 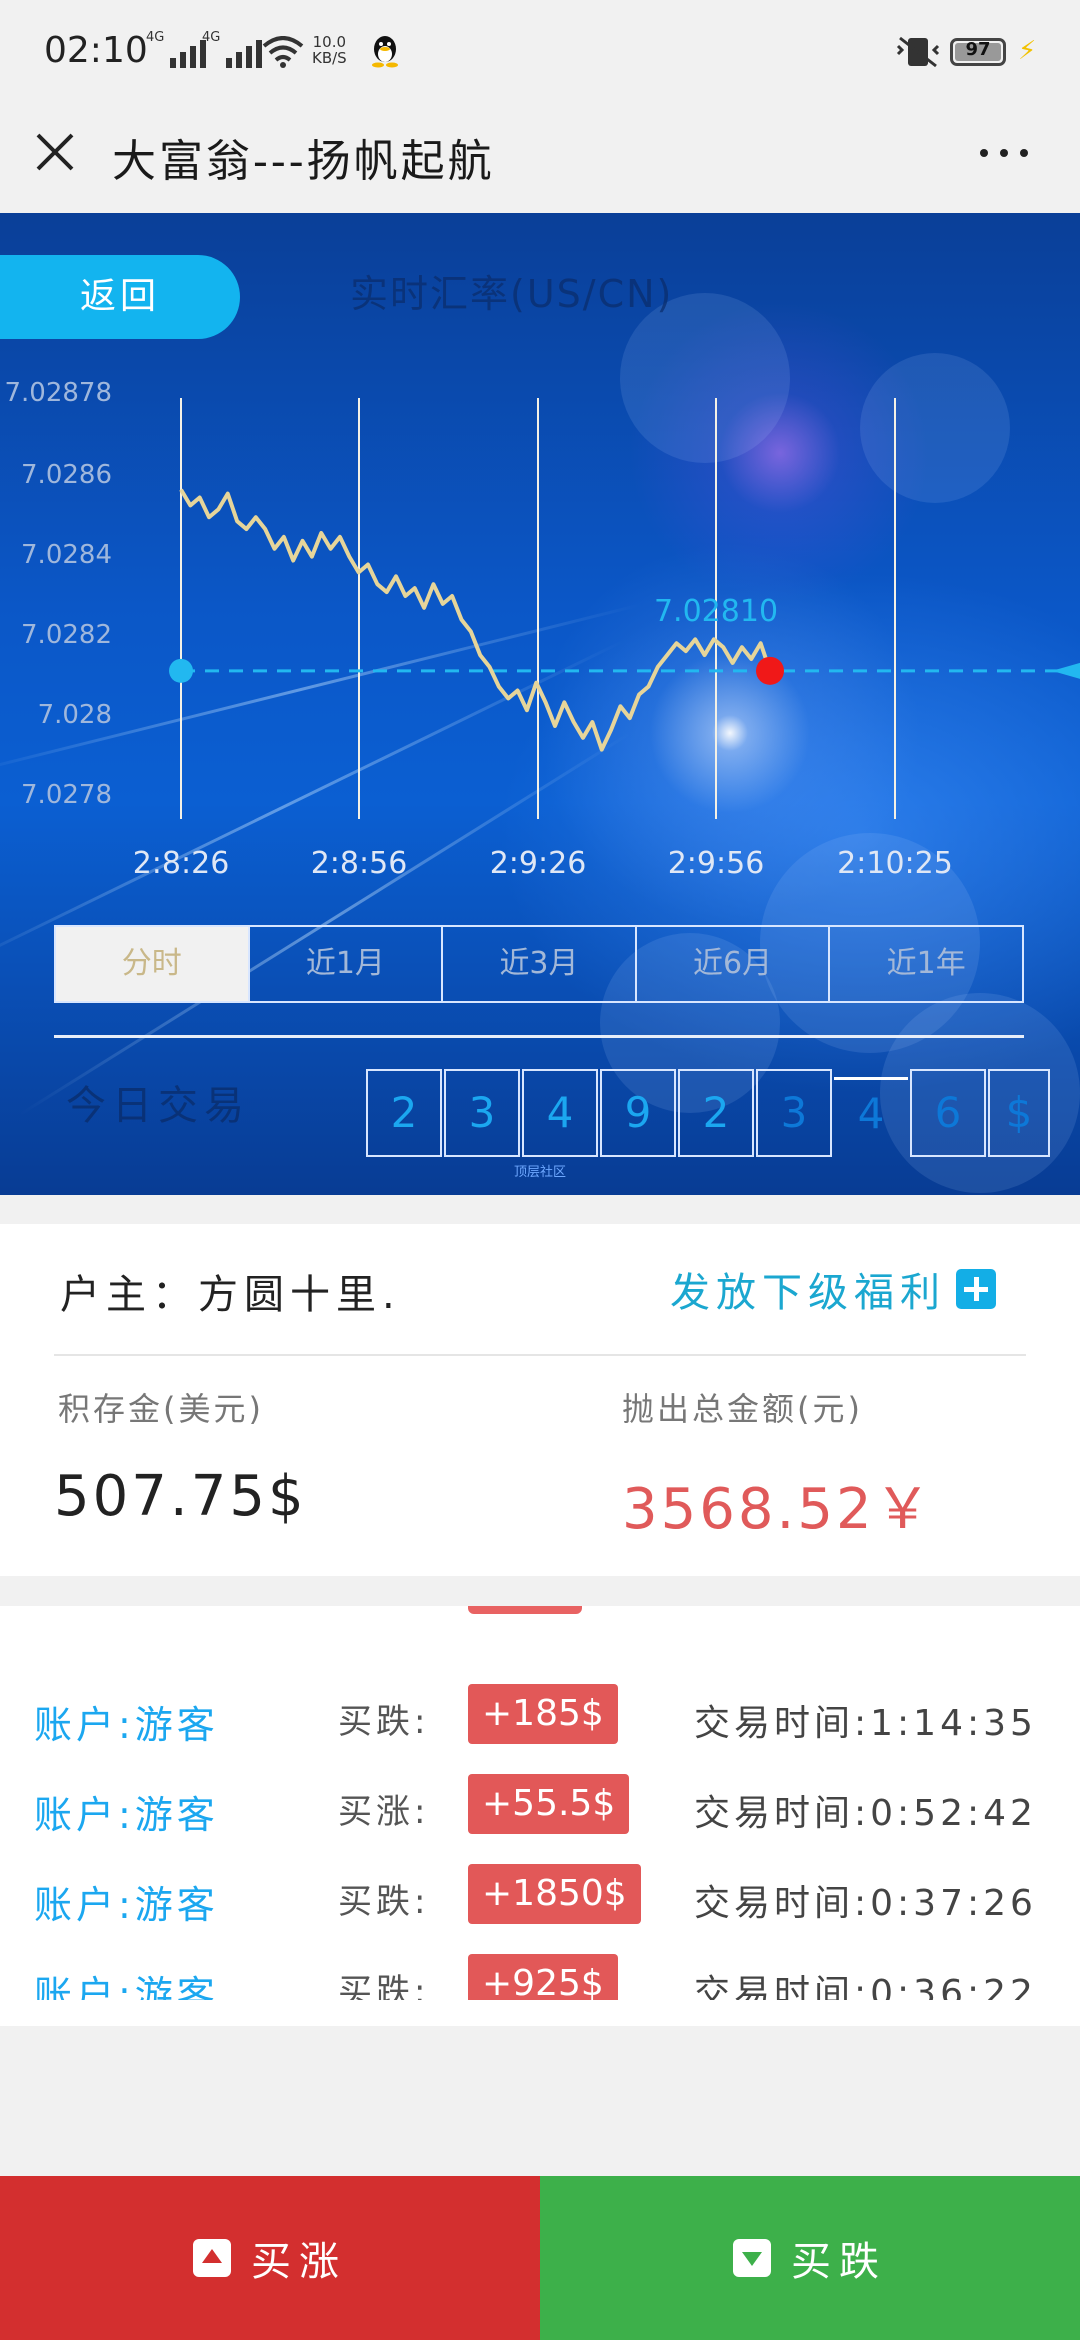 What do you see at coordinates (926, 964) in the screenshot?
I see `tab-1-year: 近1年` at bounding box center [926, 964].